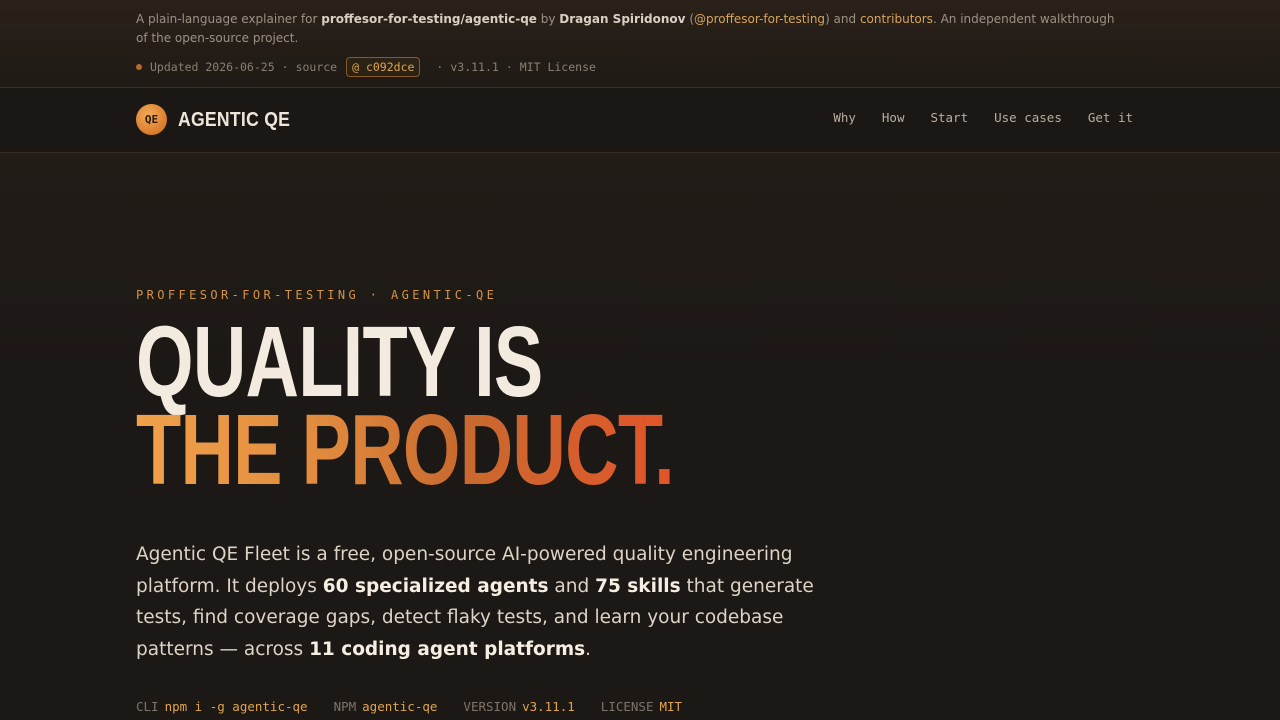 Image resolution: width=1280 pixels, height=720 pixels. Describe the element at coordinates (638, 586) in the screenshot. I see `lead-highlight-skills: 75 skills` at that location.